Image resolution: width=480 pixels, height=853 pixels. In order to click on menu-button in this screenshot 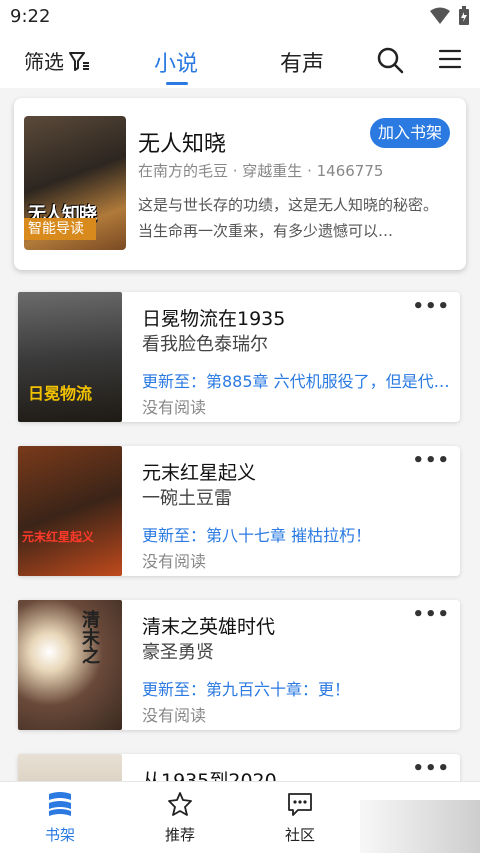, I will do `click(450, 61)`.